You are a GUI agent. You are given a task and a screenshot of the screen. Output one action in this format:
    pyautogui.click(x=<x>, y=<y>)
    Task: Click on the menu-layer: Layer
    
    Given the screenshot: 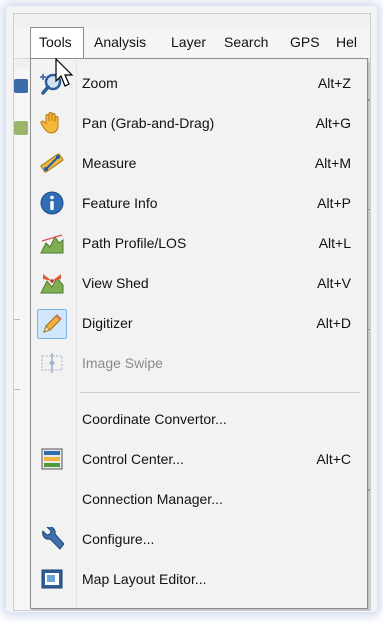 What is the action you would take?
    pyautogui.click(x=188, y=42)
    